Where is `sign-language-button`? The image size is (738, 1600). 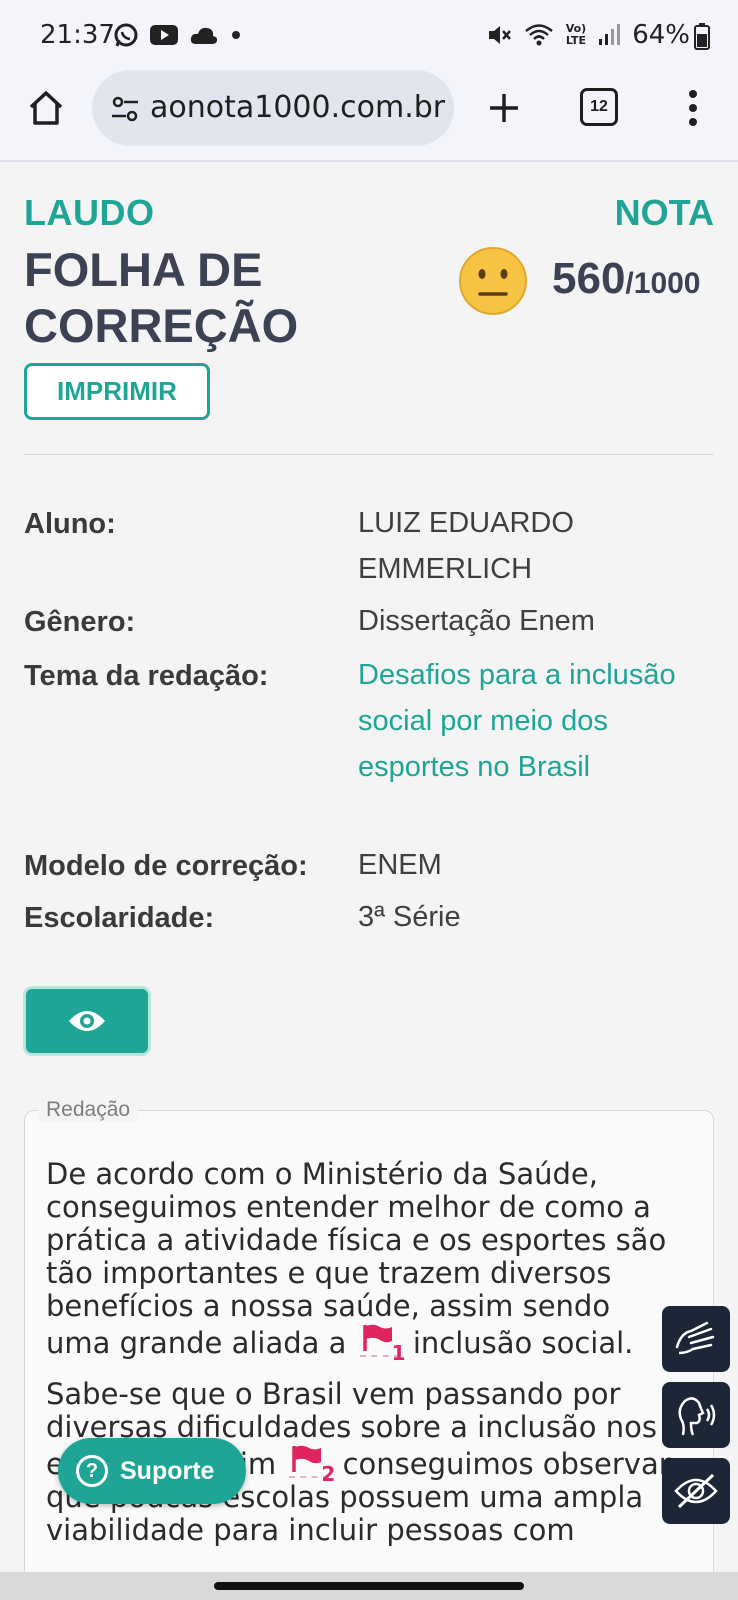
sign-language-button is located at coordinates (696, 1339).